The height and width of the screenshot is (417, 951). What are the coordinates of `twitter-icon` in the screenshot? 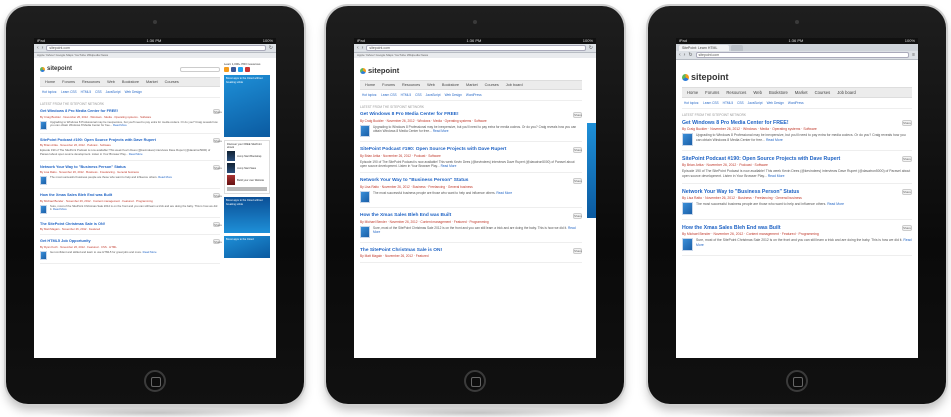 It's located at (240, 69).